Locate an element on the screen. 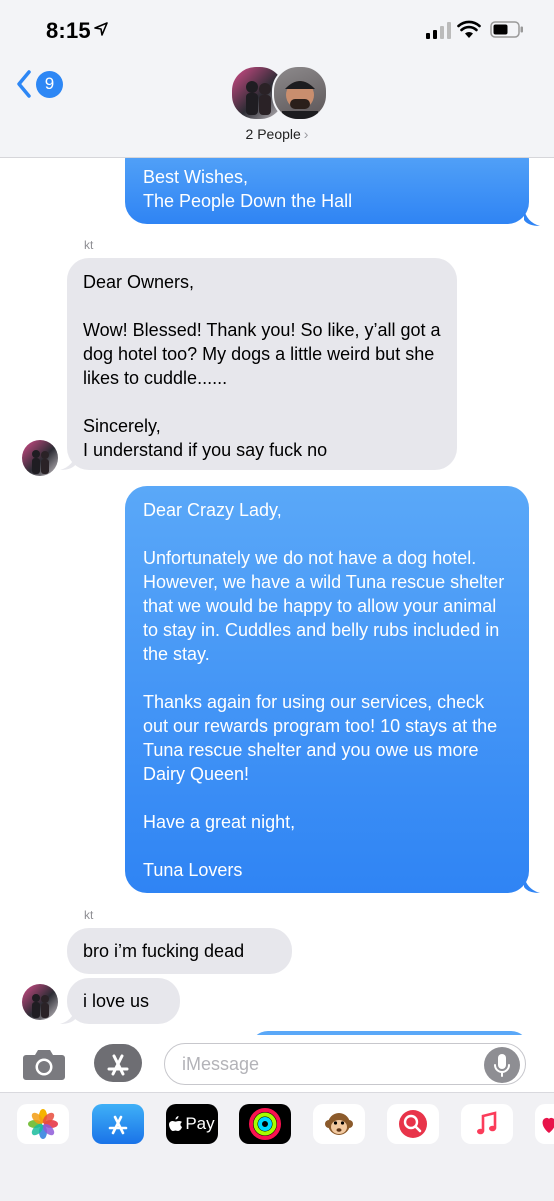  incoming-message: bro i’m fucking dead is located at coordinates (179, 951).